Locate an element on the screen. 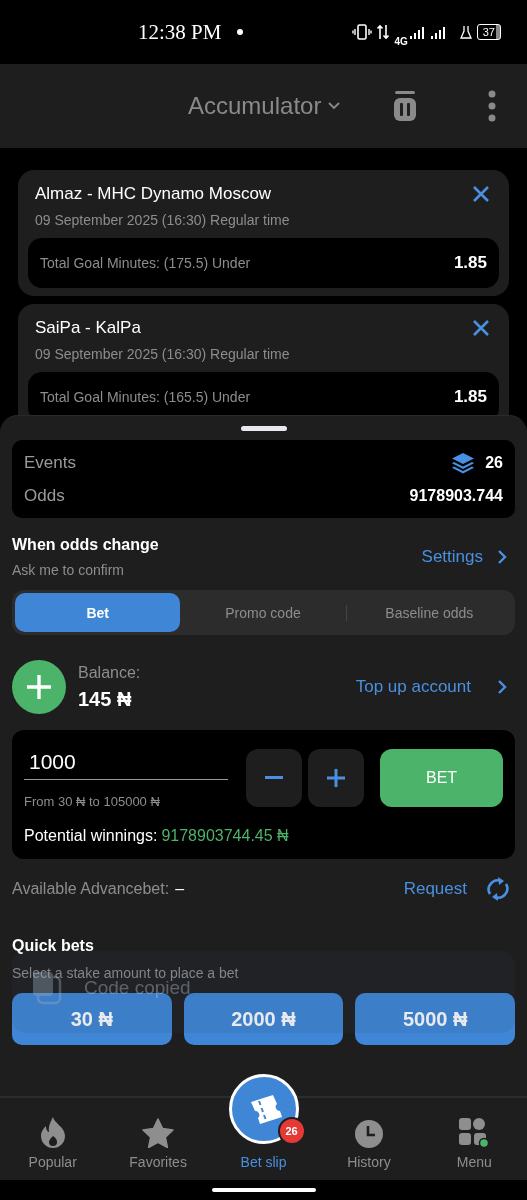  odds-label: Odds is located at coordinates (44, 496).